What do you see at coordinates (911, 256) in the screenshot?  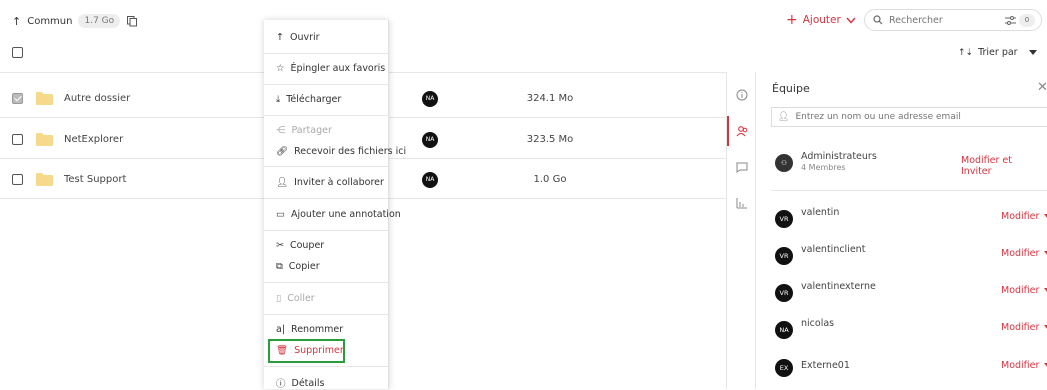 I see `member-item: VR valentinclient Modifier` at bounding box center [911, 256].